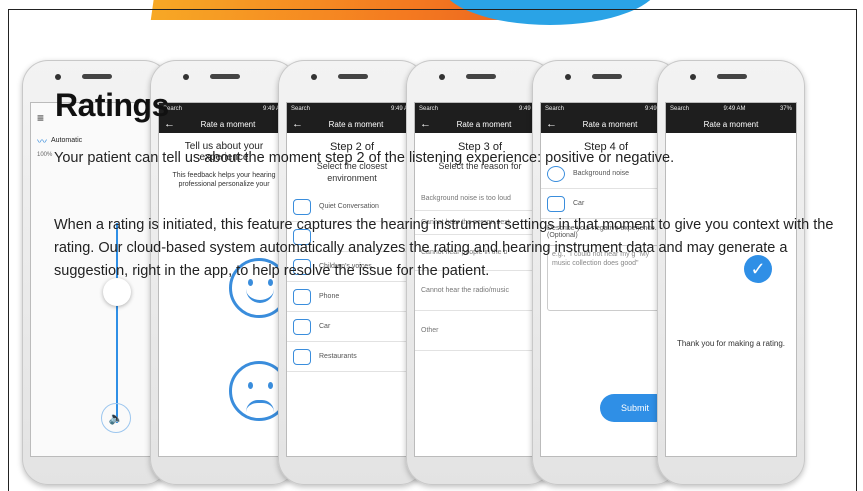 This screenshot has height=491, width=863. What do you see at coordinates (731, 343) in the screenshot?
I see `thank-you-message: Thank you for making a rating.` at bounding box center [731, 343].